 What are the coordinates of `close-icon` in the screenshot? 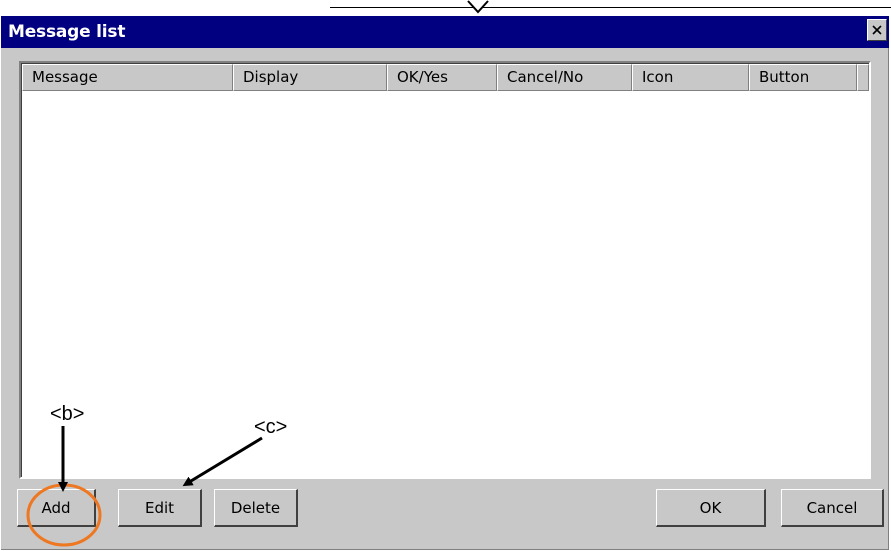 It's located at (877, 30).